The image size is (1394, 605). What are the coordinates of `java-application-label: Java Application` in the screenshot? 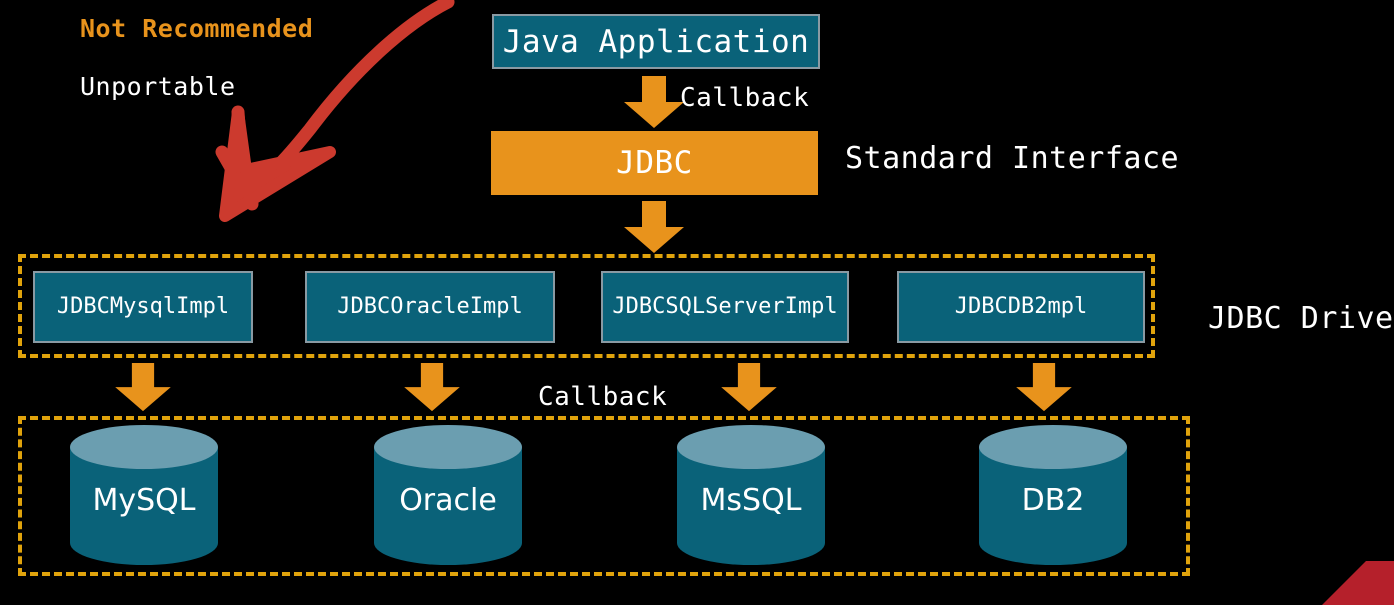 It's located at (656, 41).